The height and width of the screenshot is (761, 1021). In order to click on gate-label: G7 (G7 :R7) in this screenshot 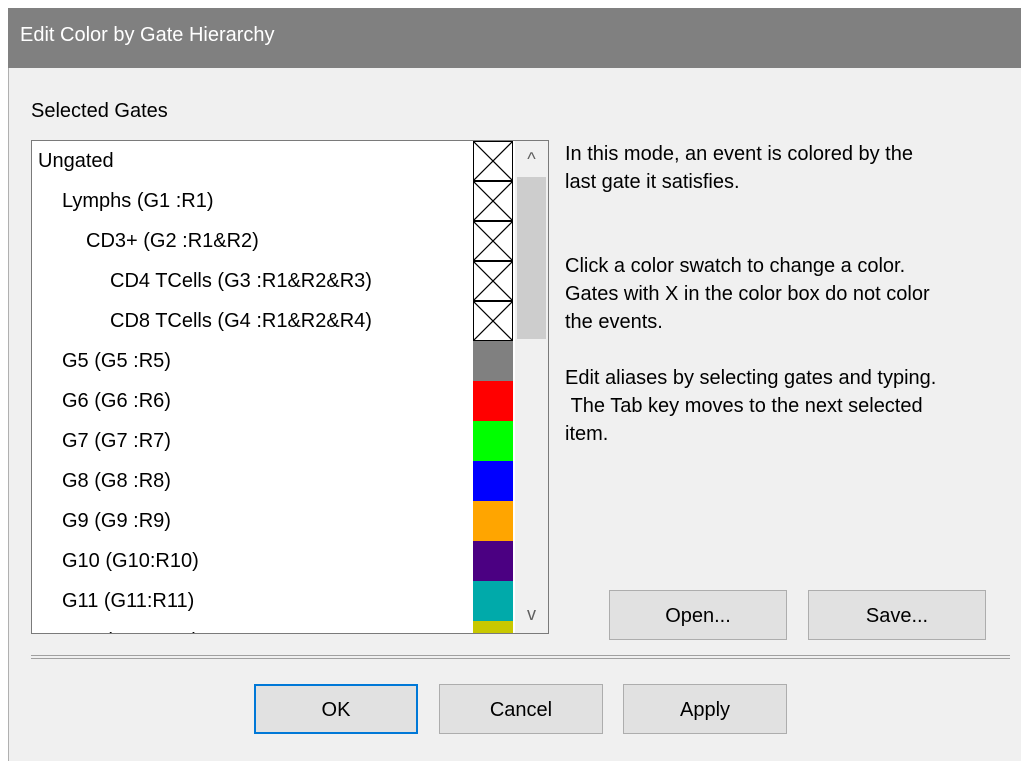, I will do `click(116, 441)`.